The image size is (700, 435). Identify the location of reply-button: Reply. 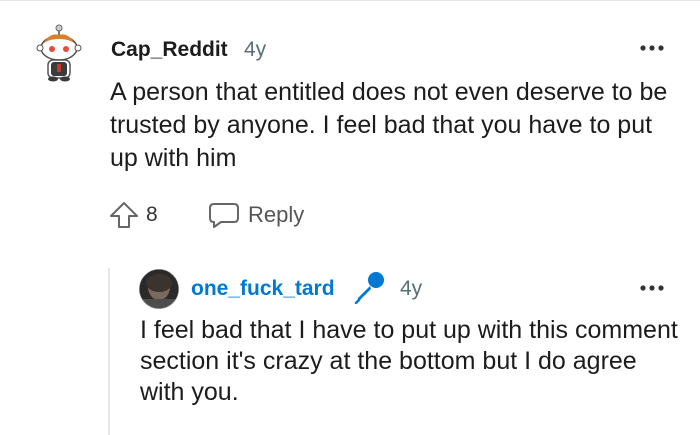
(256, 215).